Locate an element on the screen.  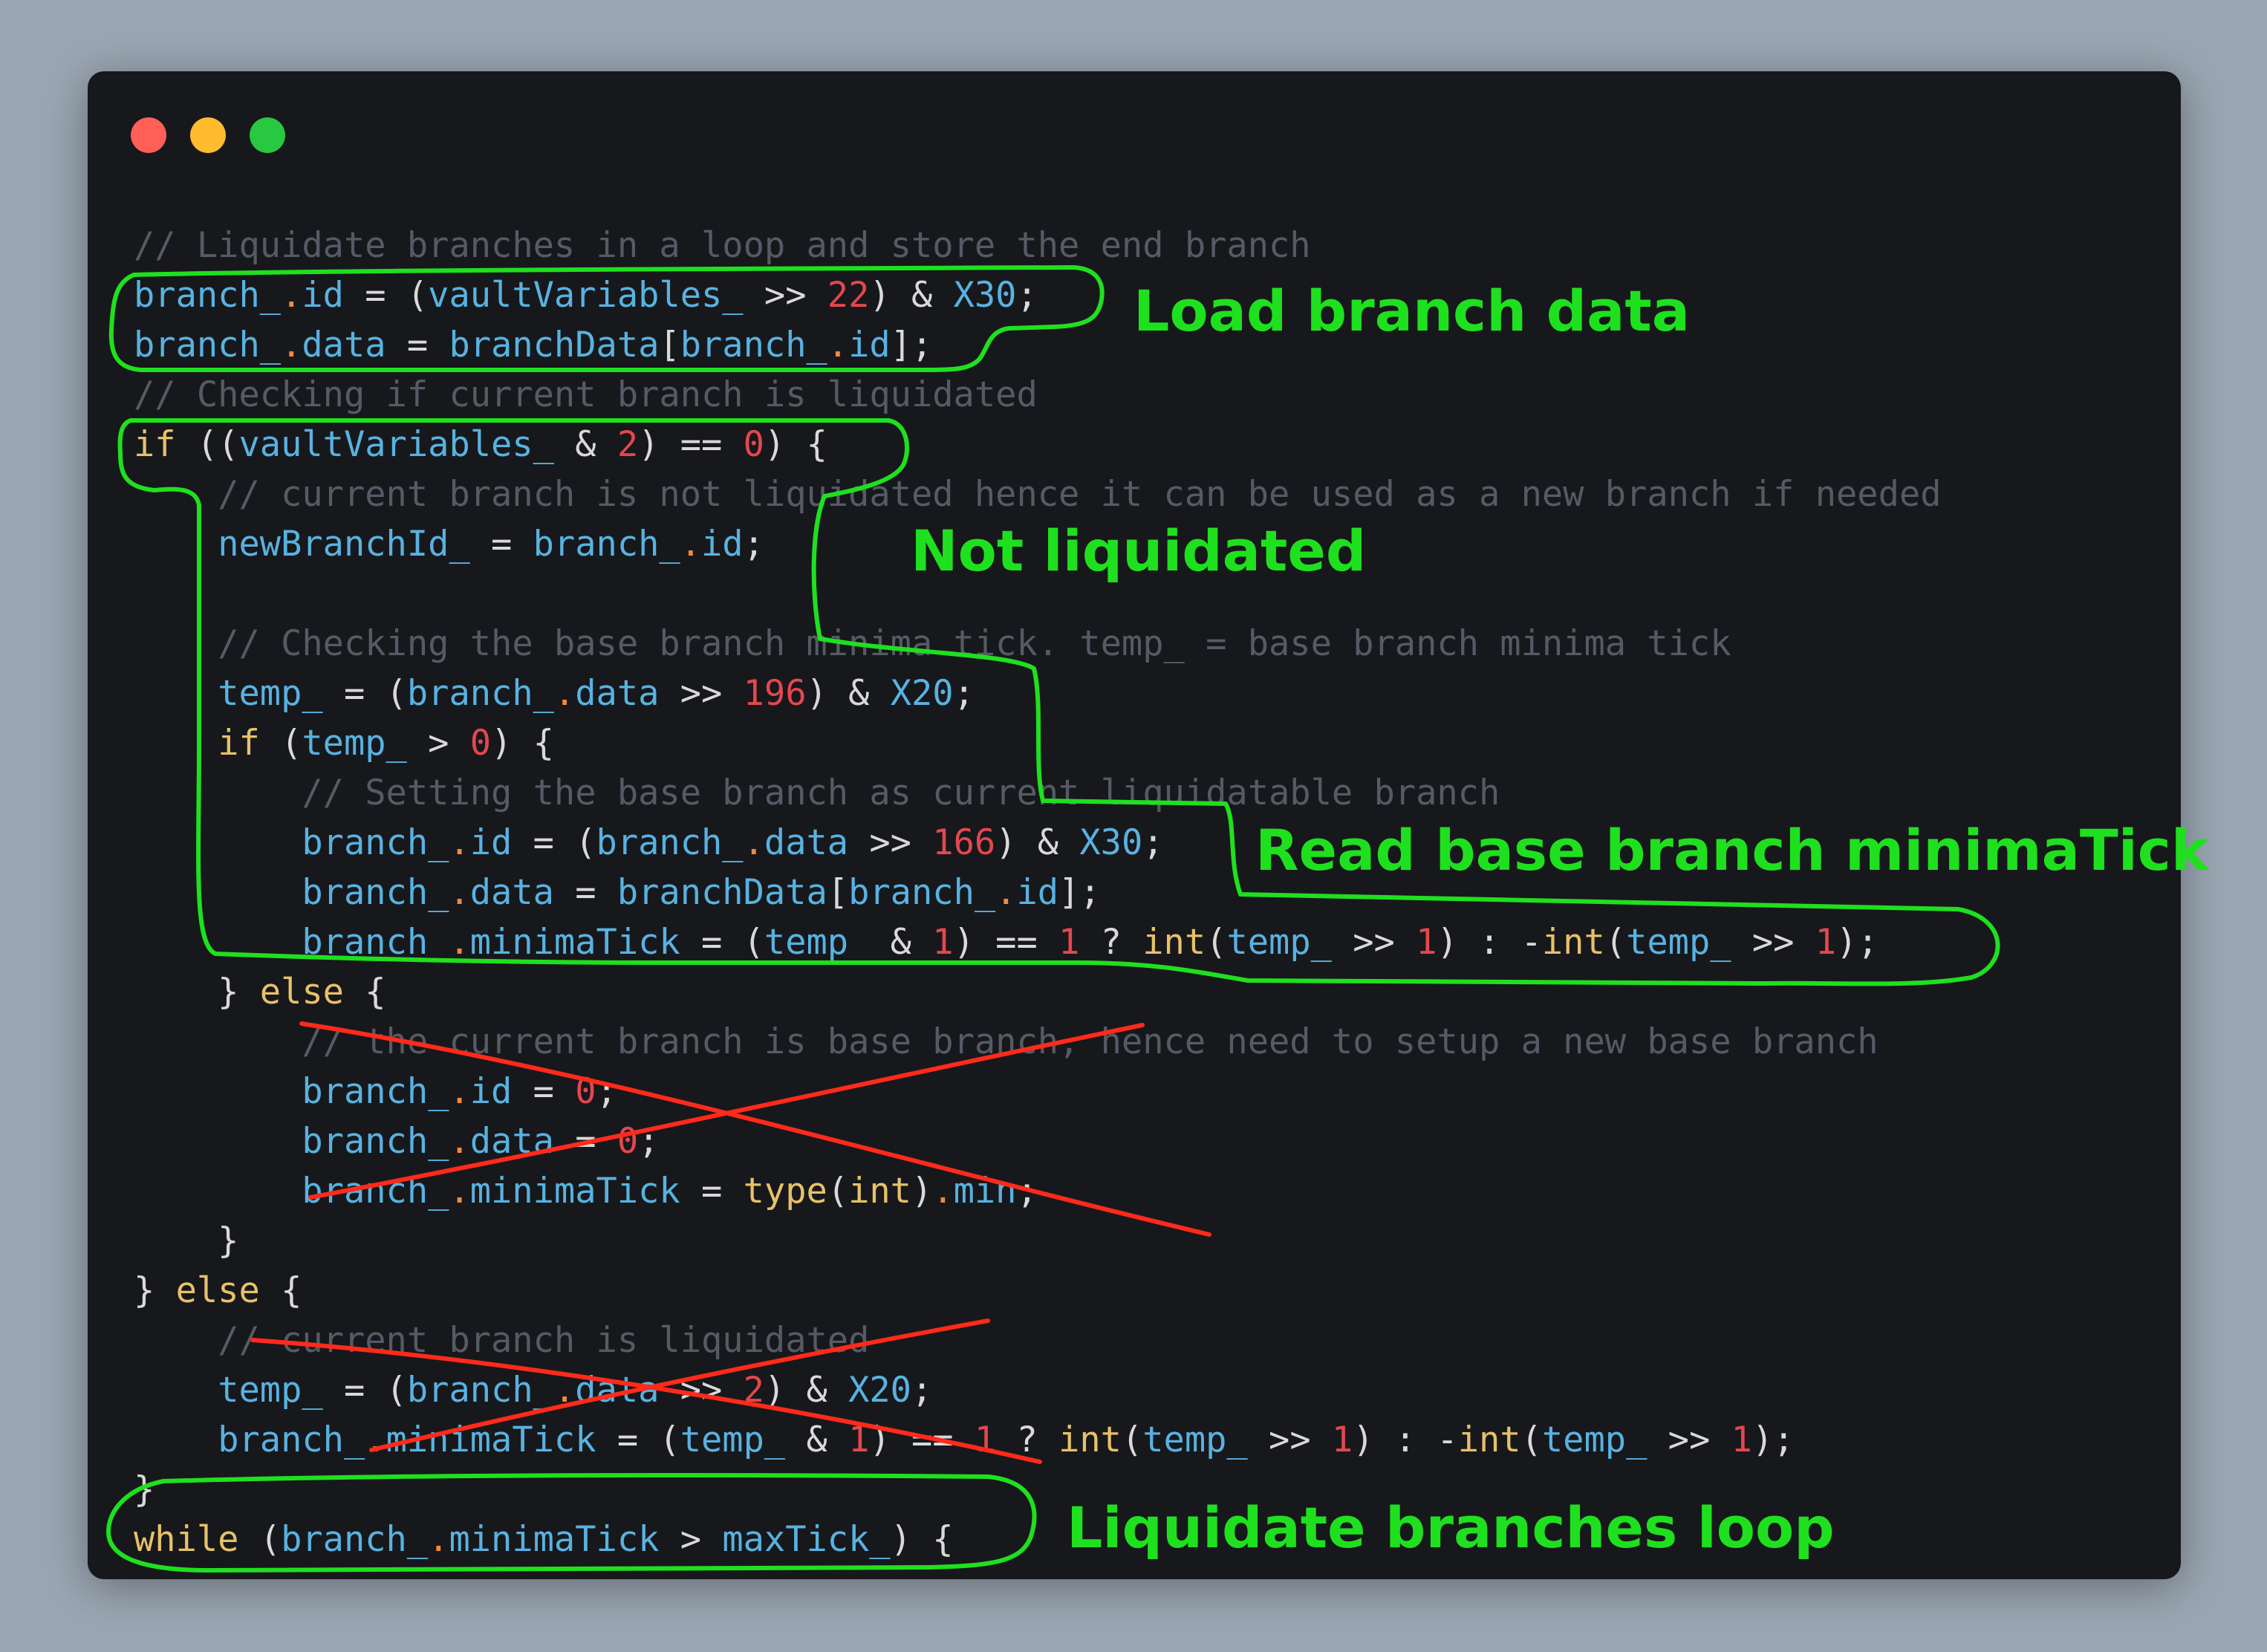
code-token-punc: ]; is located at coordinates (1079, 893).